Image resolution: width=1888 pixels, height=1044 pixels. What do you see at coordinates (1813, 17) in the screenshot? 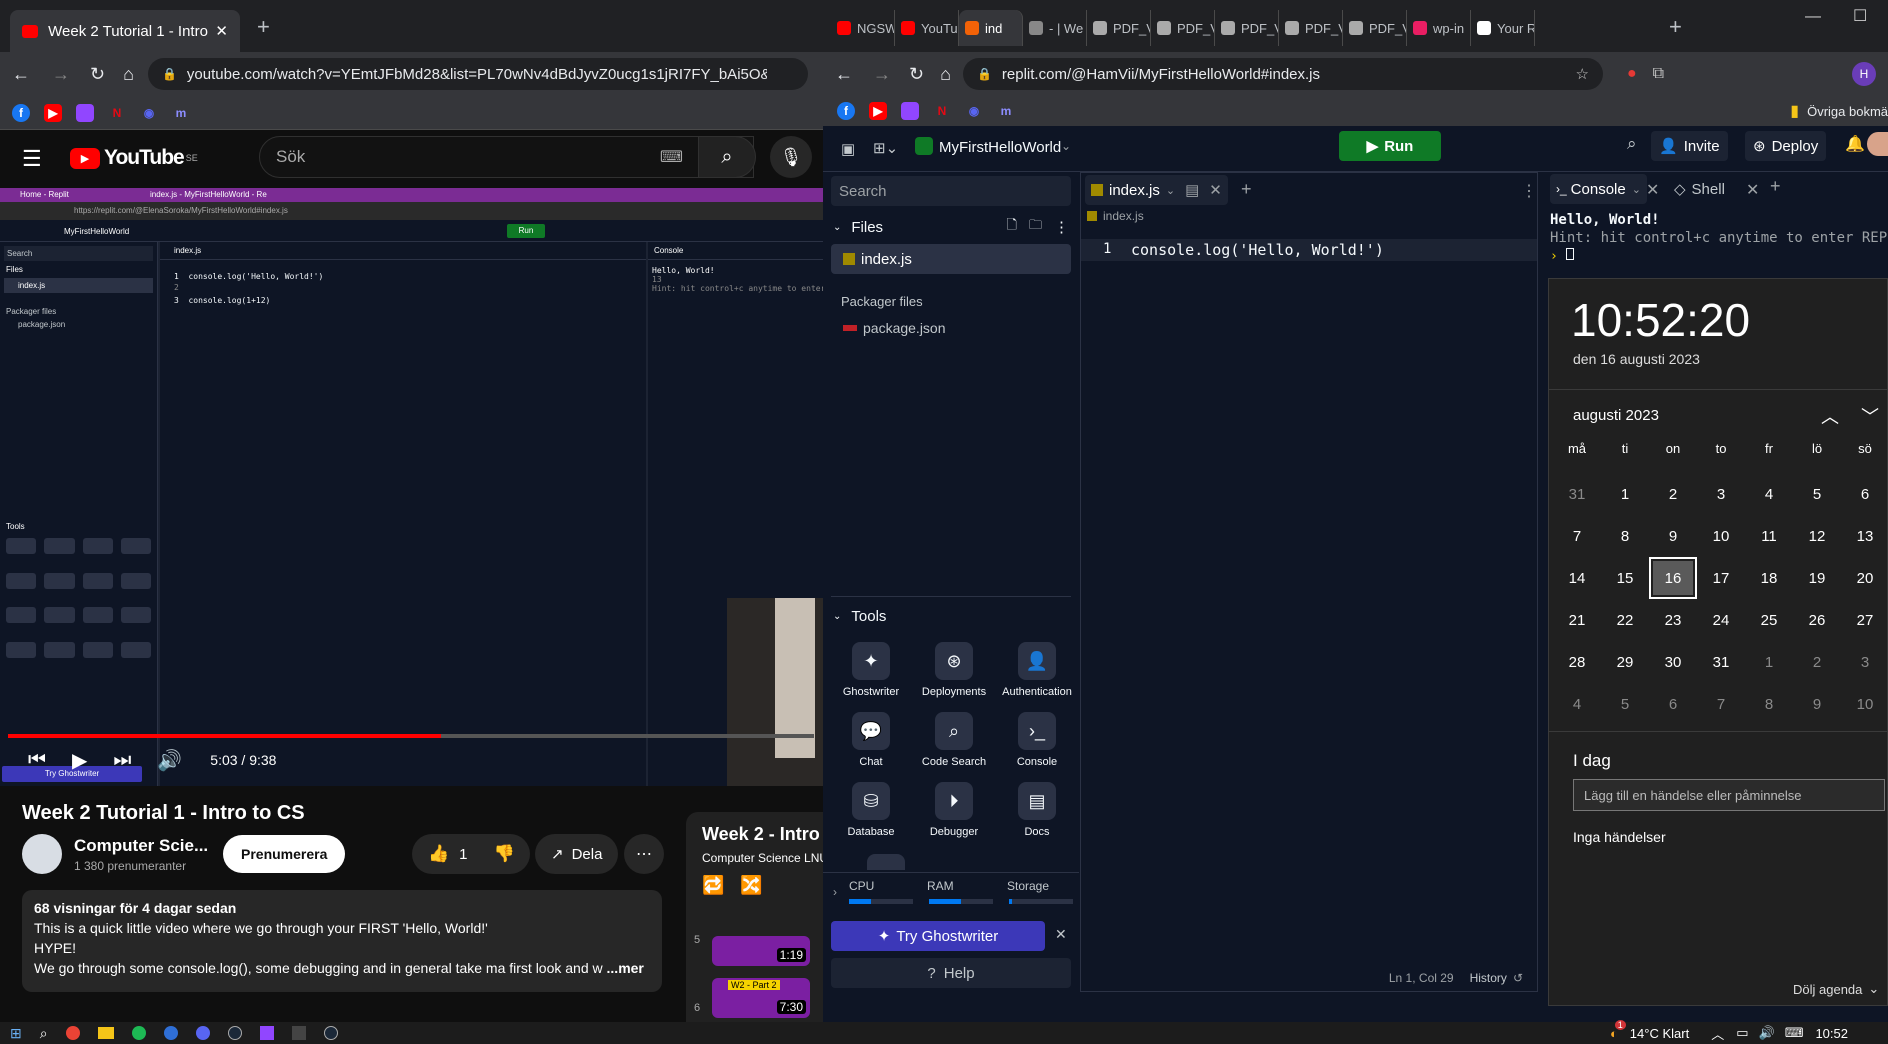
I see `minimize-icon: —` at bounding box center [1813, 17].